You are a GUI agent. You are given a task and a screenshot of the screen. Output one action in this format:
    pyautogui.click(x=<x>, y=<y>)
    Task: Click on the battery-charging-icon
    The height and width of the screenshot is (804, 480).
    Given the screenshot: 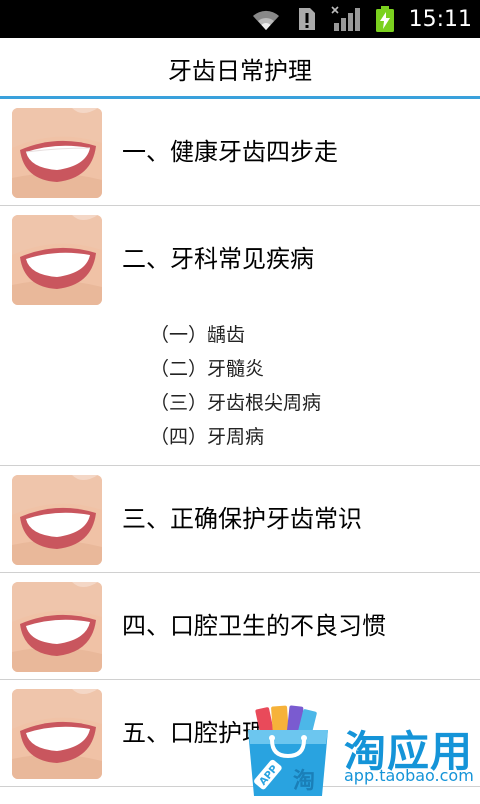 What is the action you would take?
    pyautogui.click(x=385, y=19)
    